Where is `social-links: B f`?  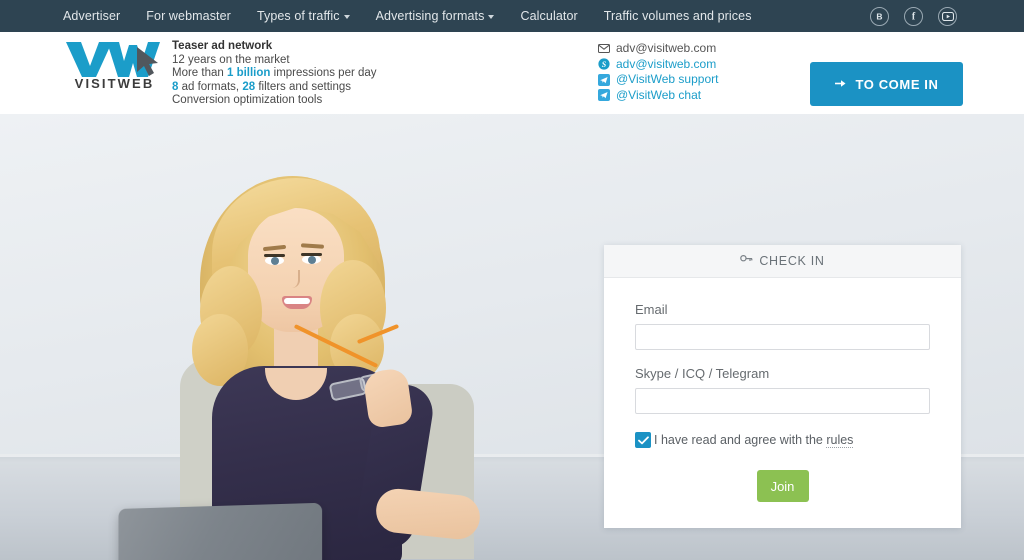 social-links: B f is located at coordinates (913, 16).